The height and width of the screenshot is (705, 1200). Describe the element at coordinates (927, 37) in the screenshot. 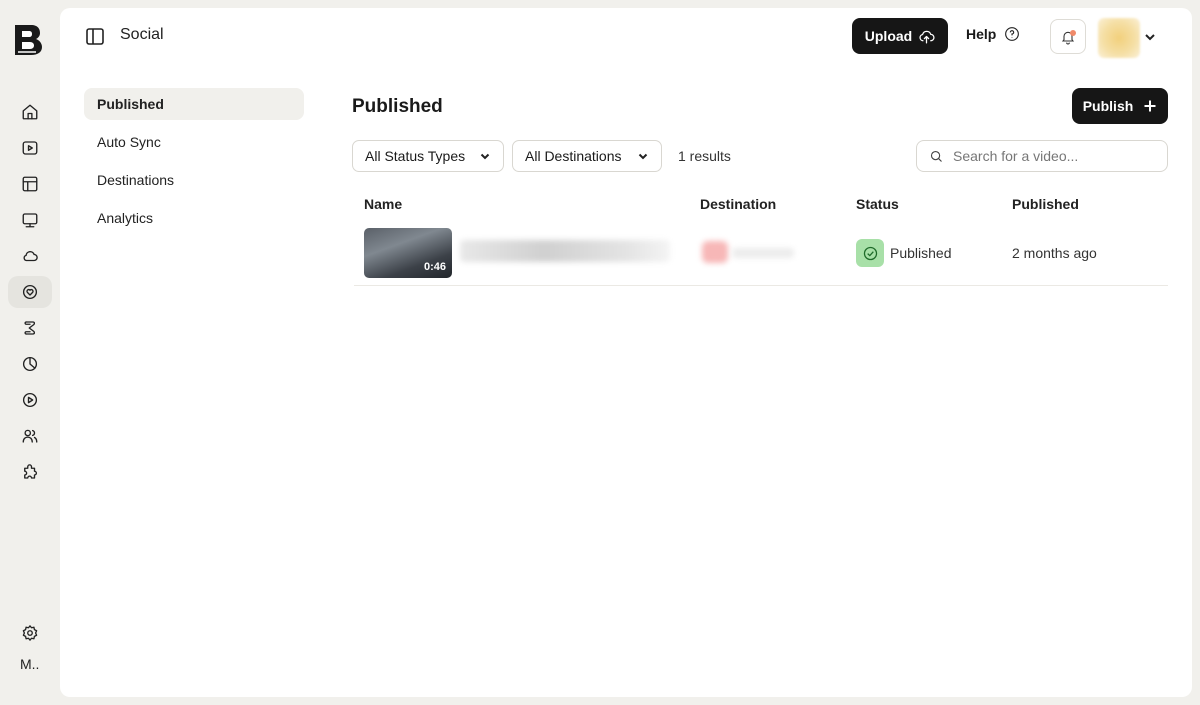

I see `cloud-upload-icon` at that location.